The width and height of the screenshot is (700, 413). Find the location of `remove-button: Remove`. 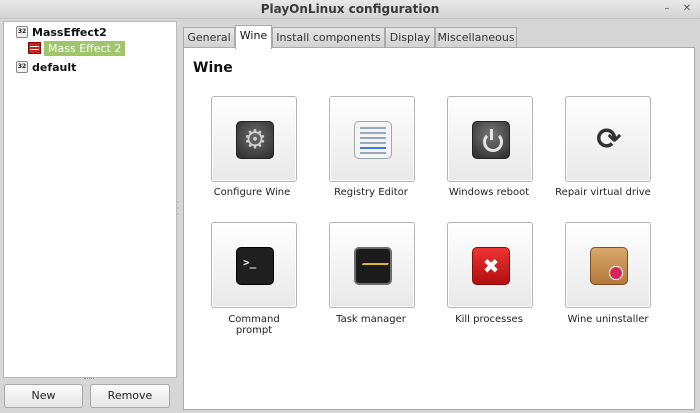

remove-button: Remove is located at coordinates (130, 396).